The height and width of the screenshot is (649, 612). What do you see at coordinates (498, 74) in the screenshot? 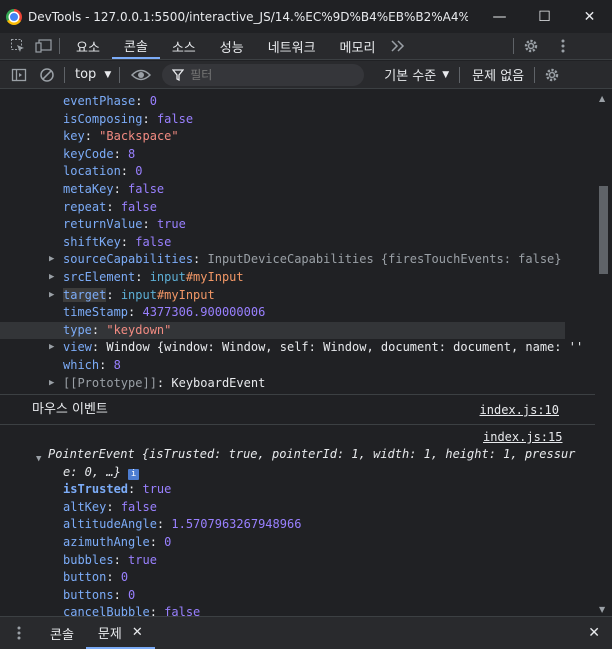
I see `issues-counter: 문제 없음` at bounding box center [498, 74].